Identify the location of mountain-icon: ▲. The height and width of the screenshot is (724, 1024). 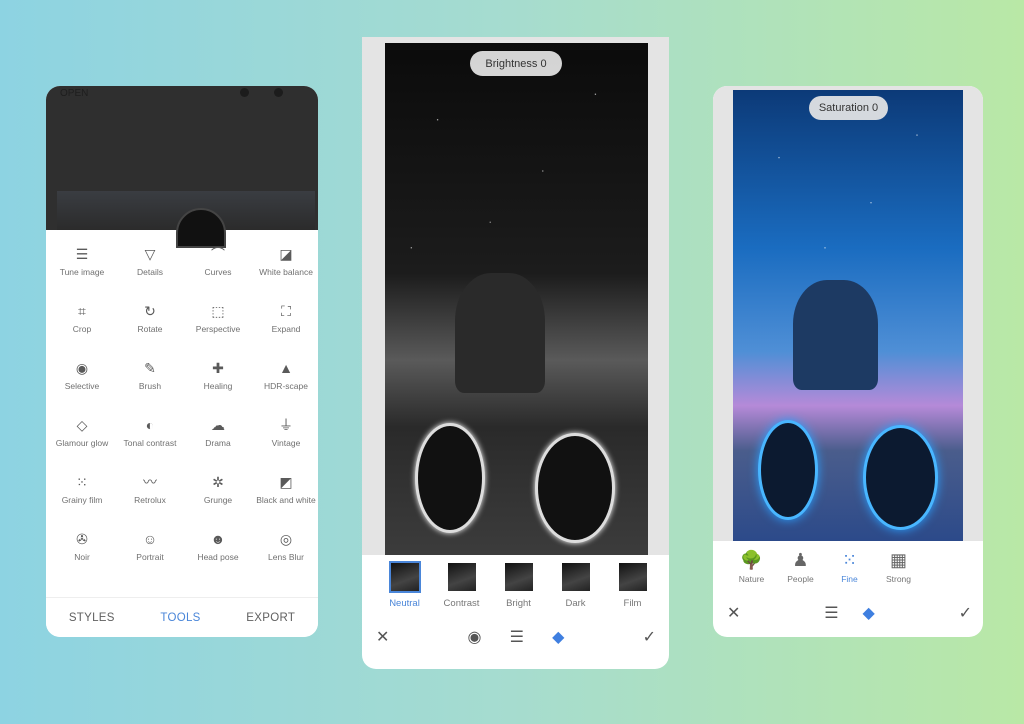
(286, 368).